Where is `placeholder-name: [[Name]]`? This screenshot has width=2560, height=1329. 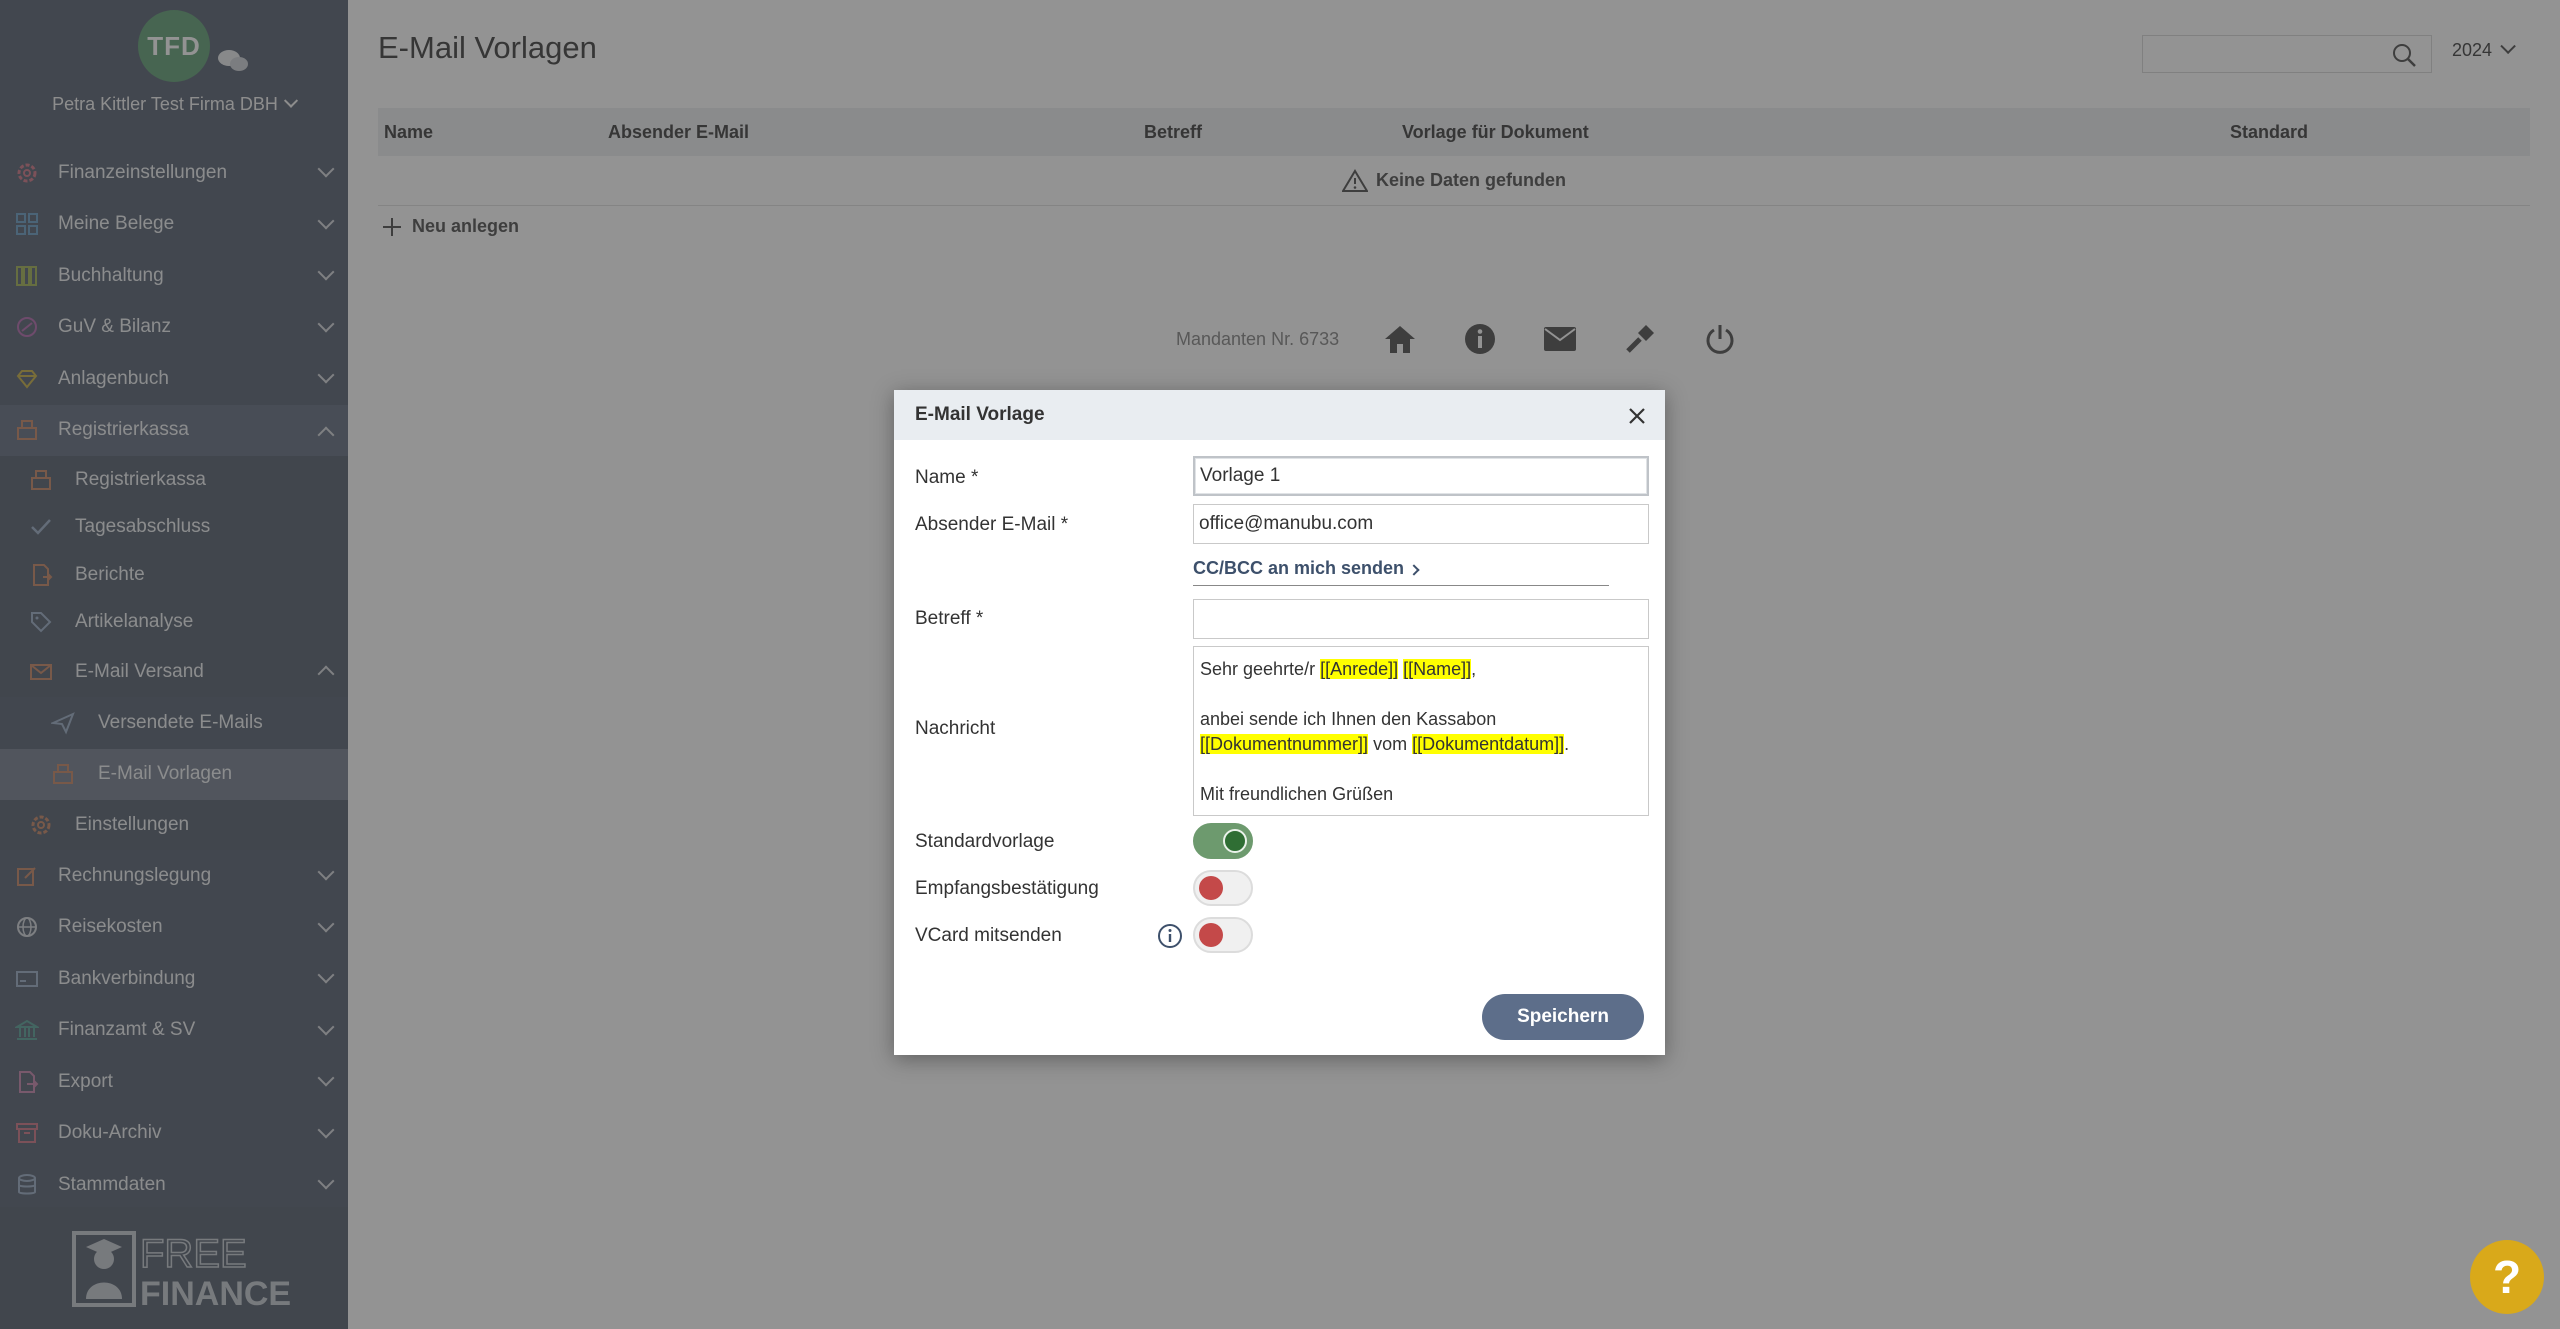 placeholder-name: [[Name]] is located at coordinates (1437, 669).